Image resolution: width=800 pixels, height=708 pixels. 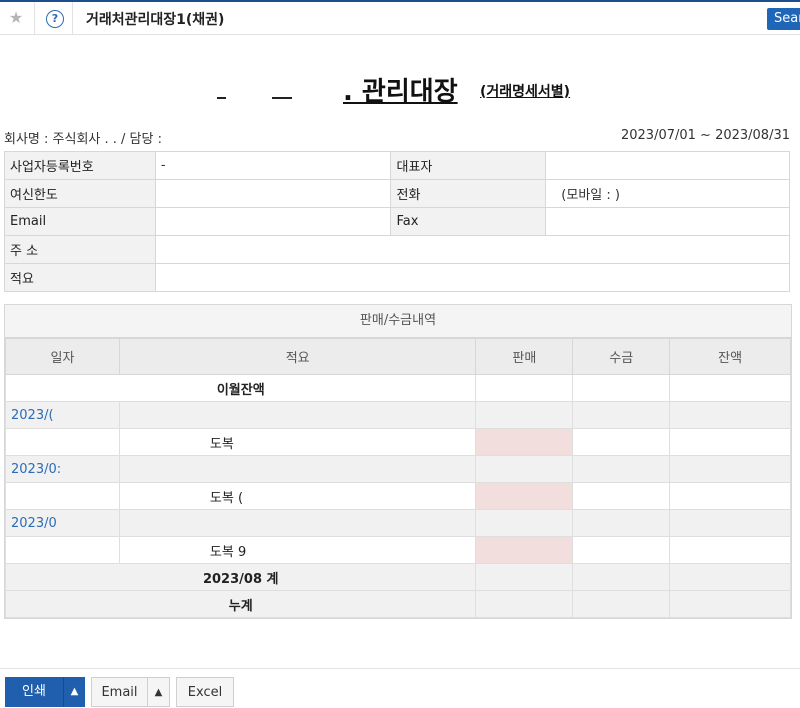 I want to click on credit-limit-label: 여신한도, so click(x=80, y=193).